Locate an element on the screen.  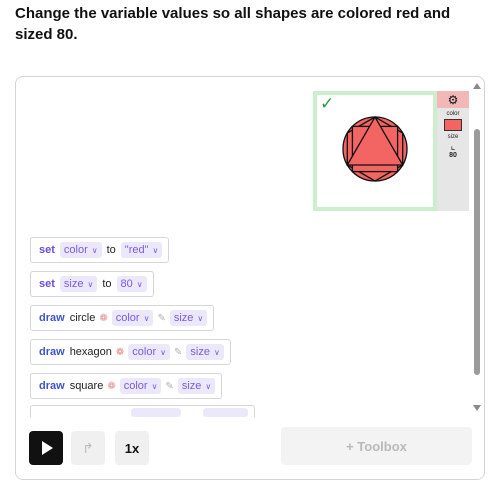
shapes-drawing is located at coordinates (375, 148).